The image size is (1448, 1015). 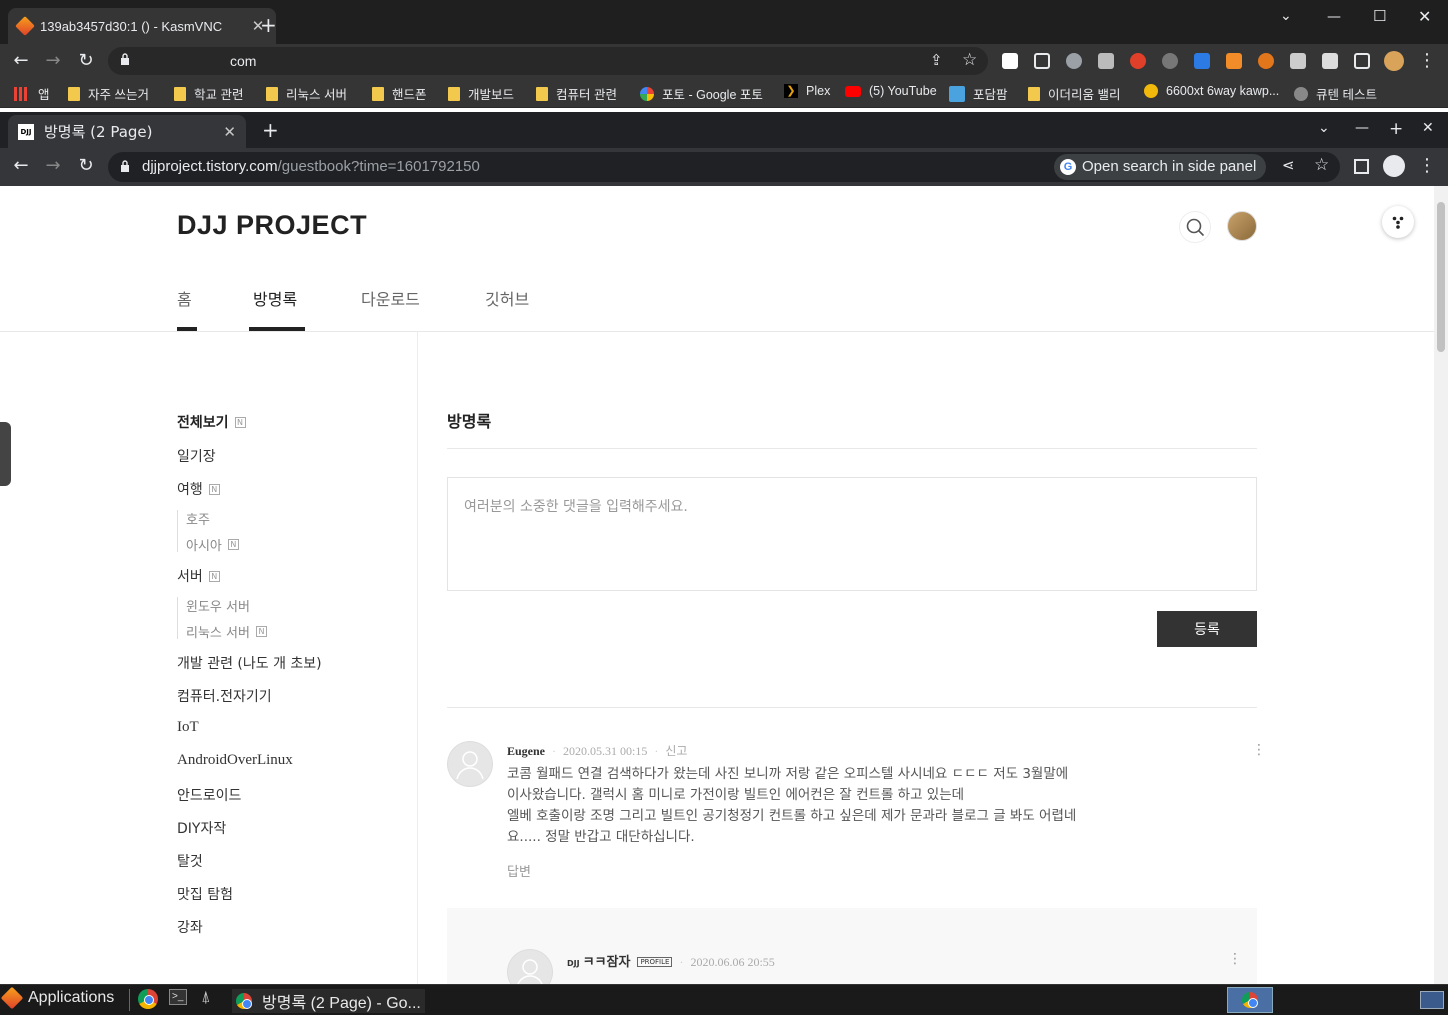 What do you see at coordinates (5, 454) in the screenshot?
I see `side-panel-handle` at bounding box center [5, 454].